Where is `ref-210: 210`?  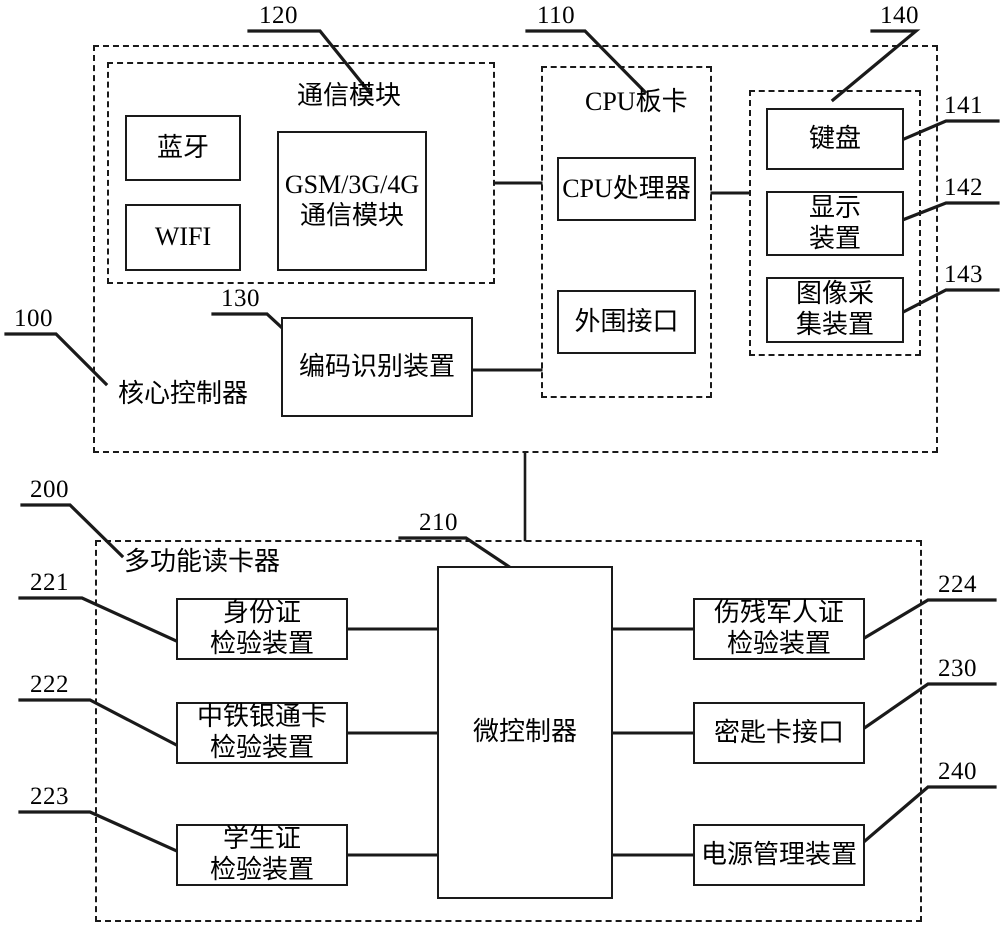 ref-210: 210 is located at coordinates (438, 522).